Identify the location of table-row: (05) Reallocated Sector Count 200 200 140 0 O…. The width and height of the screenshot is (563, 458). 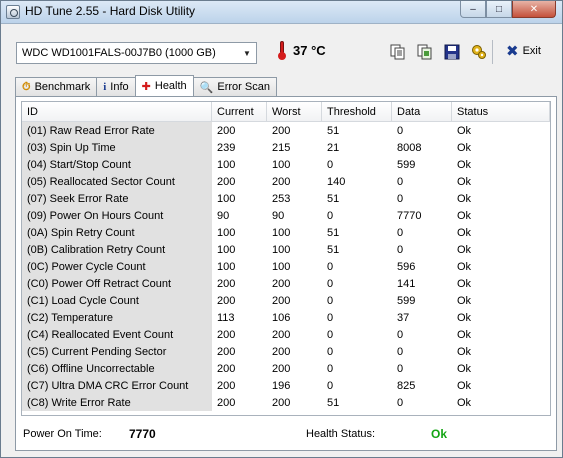
(286, 181).